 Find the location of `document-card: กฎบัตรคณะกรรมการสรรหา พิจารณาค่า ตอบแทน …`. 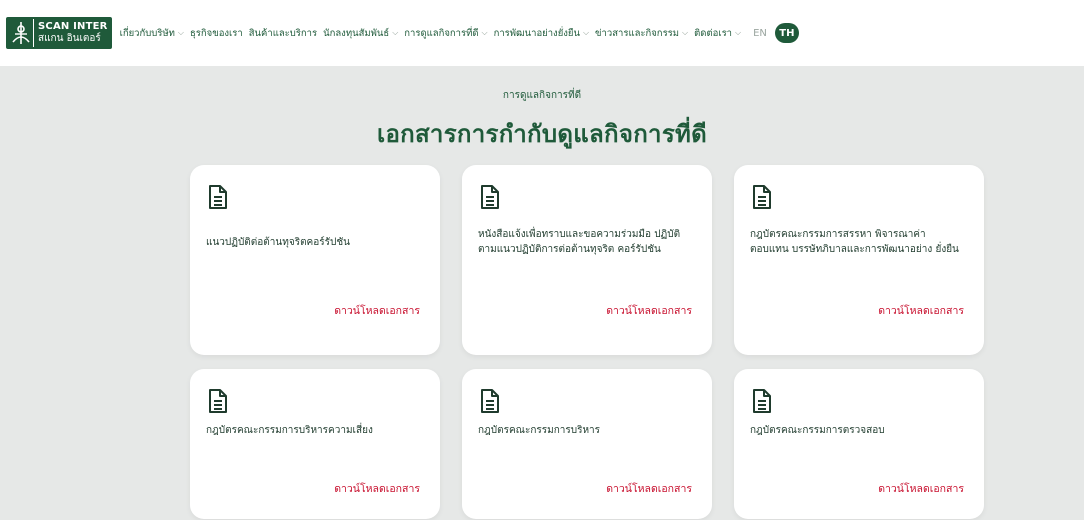

document-card: กฎบัตรคณะกรรมการสรรหา พิจารณาค่า ตอบแทน … is located at coordinates (859, 260).